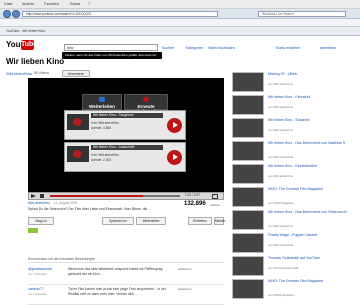 This screenshot has width=360, height=305. Describe the element at coordinates (33, 196) in the screenshot. I see `play-pause-icon` at that location.